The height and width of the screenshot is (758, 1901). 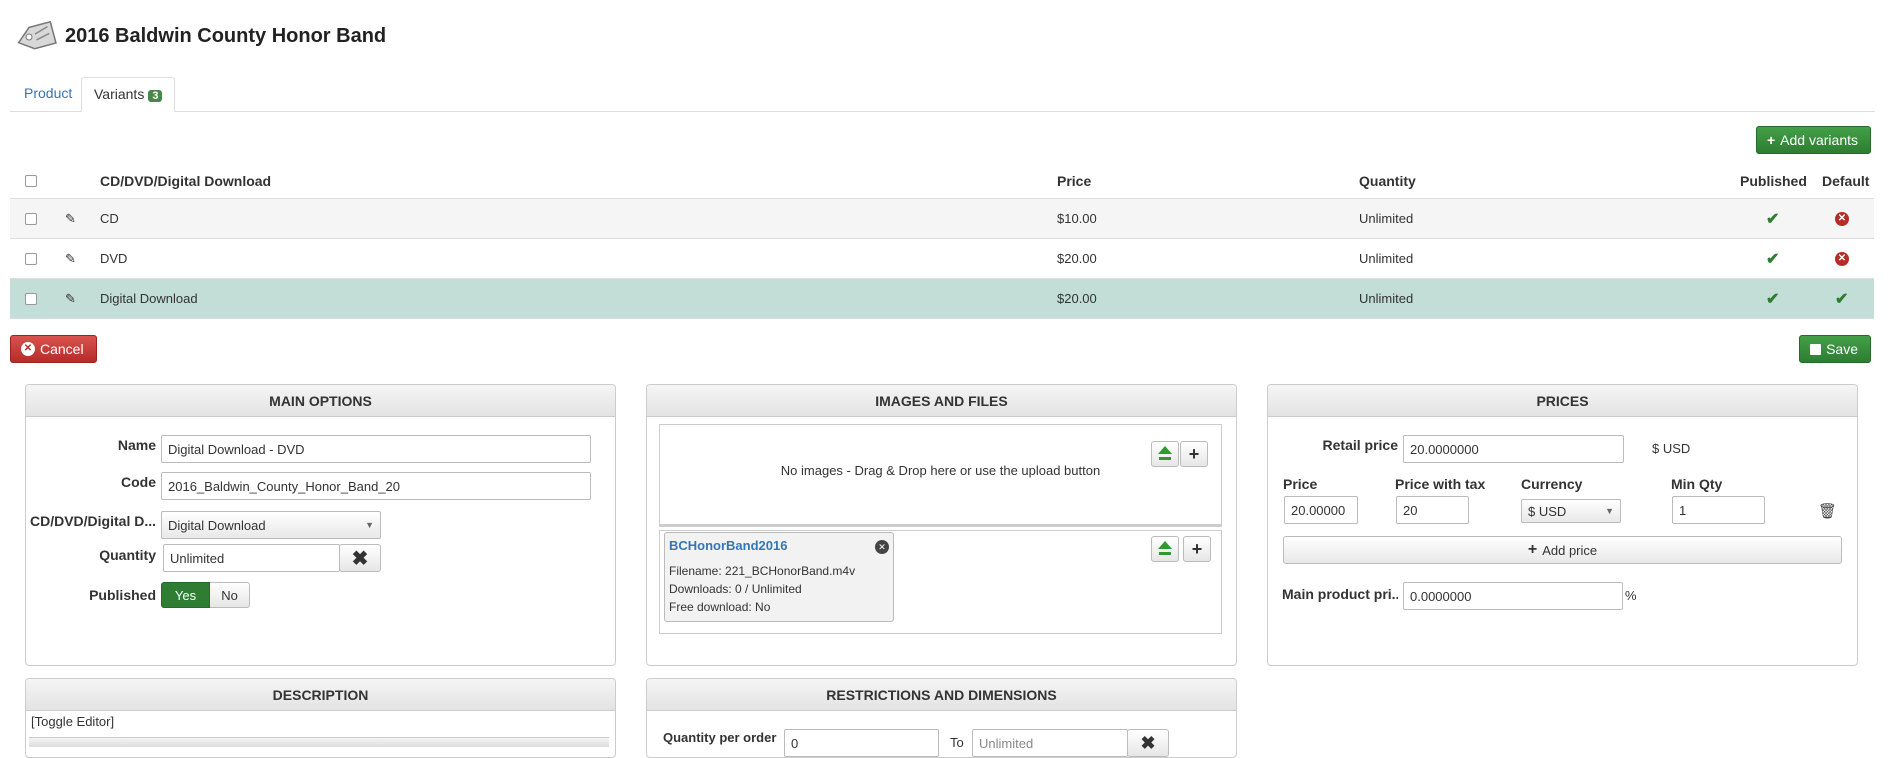 I want to click on prices-title: PRICES, so click(x=1562, y=401).